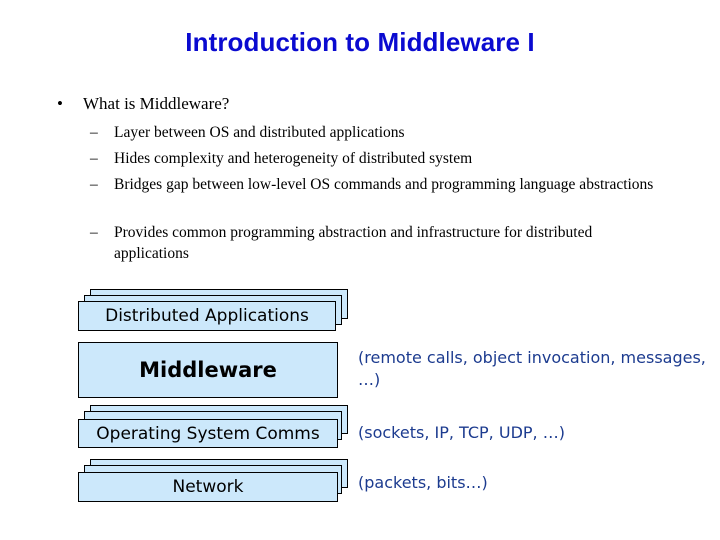 This screenshot has height=540, width=720. Describe the element at coordinates (461, 432) in the screenshot. I see `layer-note: (sockets, IP, TCP, UDP, …)` at that location.